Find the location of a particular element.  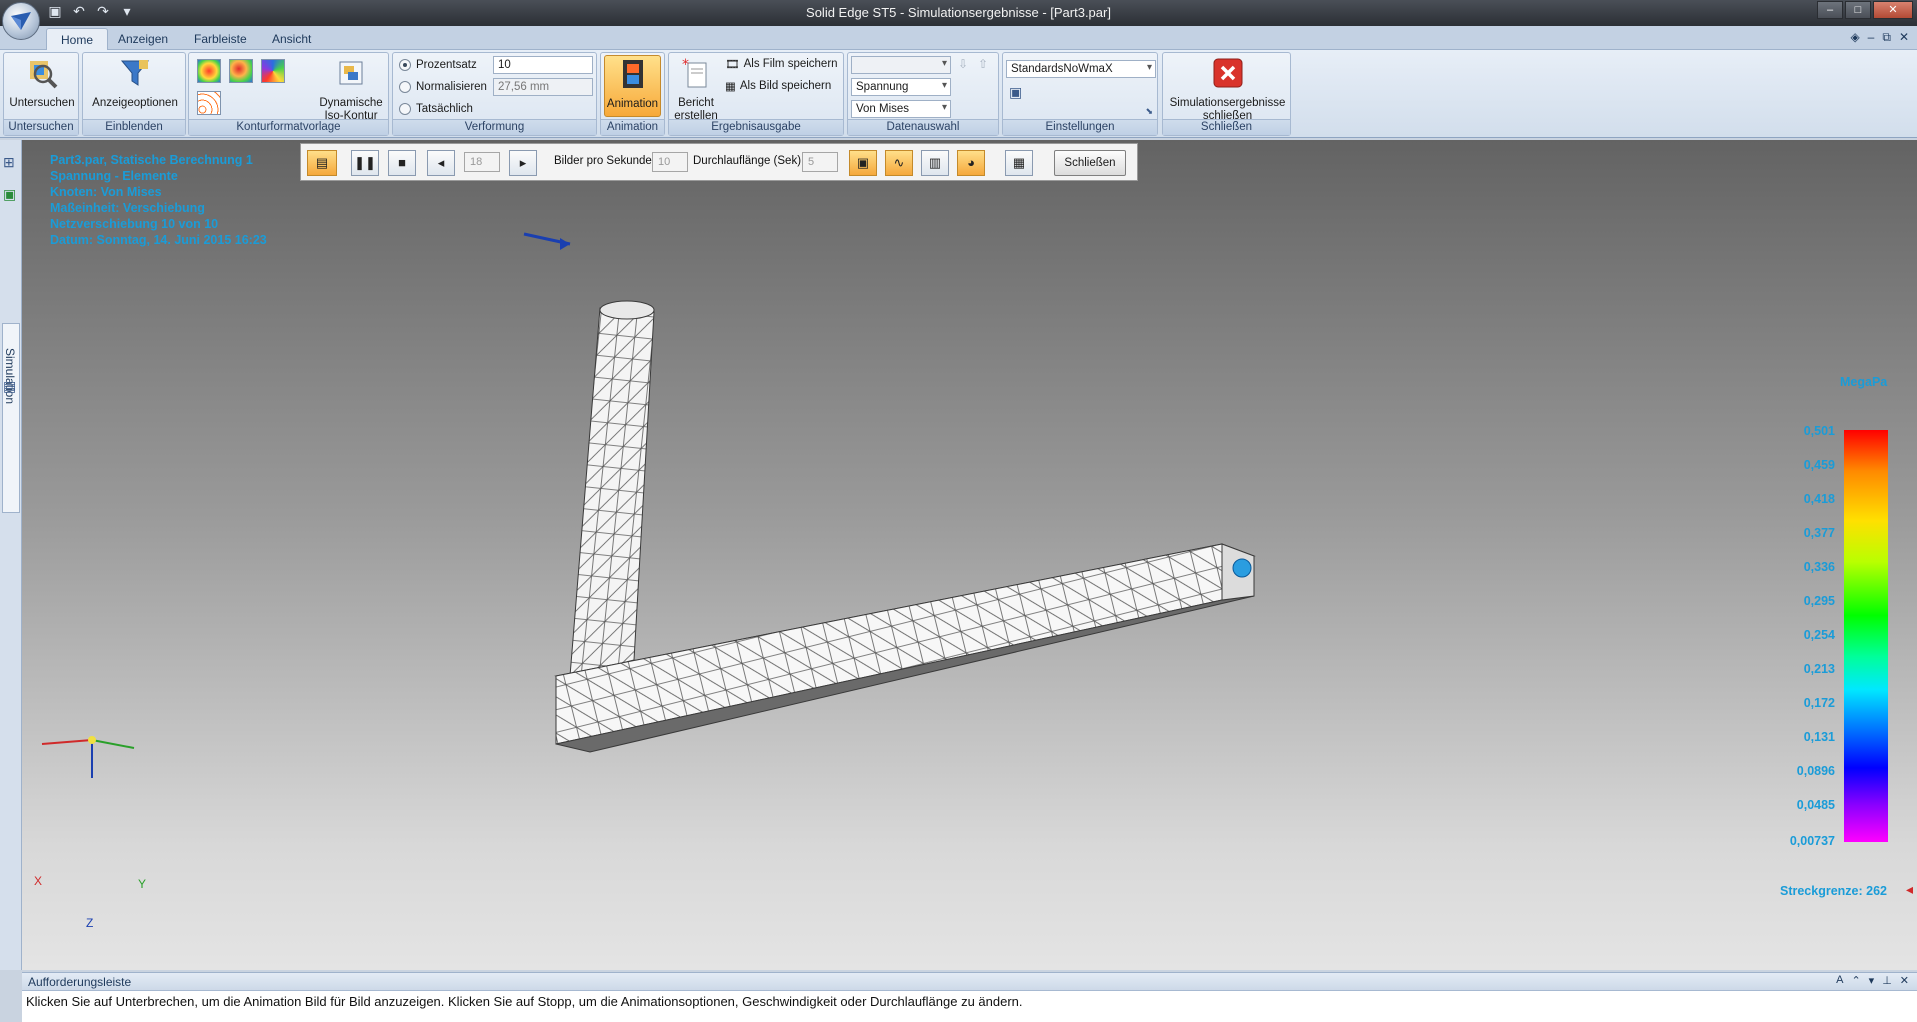

untersuchen-button: Untersuchen is located at coordinates (42, 82).